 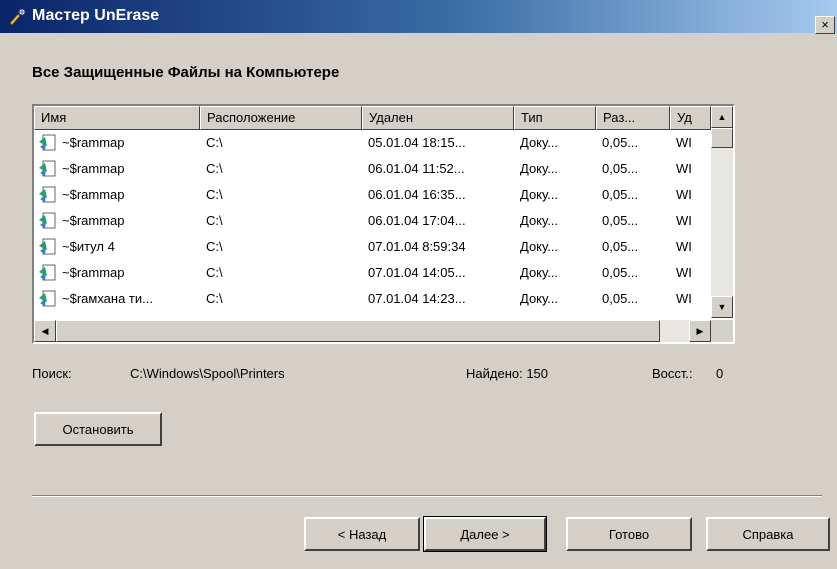 I want to click on arrow-down-icon: ▼, so click(x=722, y=307).